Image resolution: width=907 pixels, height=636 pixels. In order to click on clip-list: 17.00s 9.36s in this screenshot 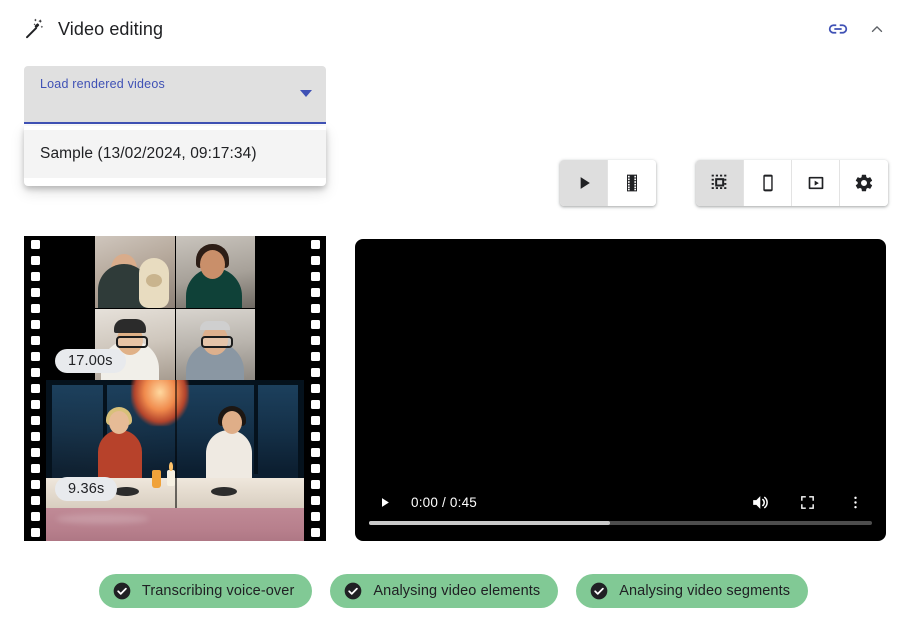, I will do `click(175, 388)`.